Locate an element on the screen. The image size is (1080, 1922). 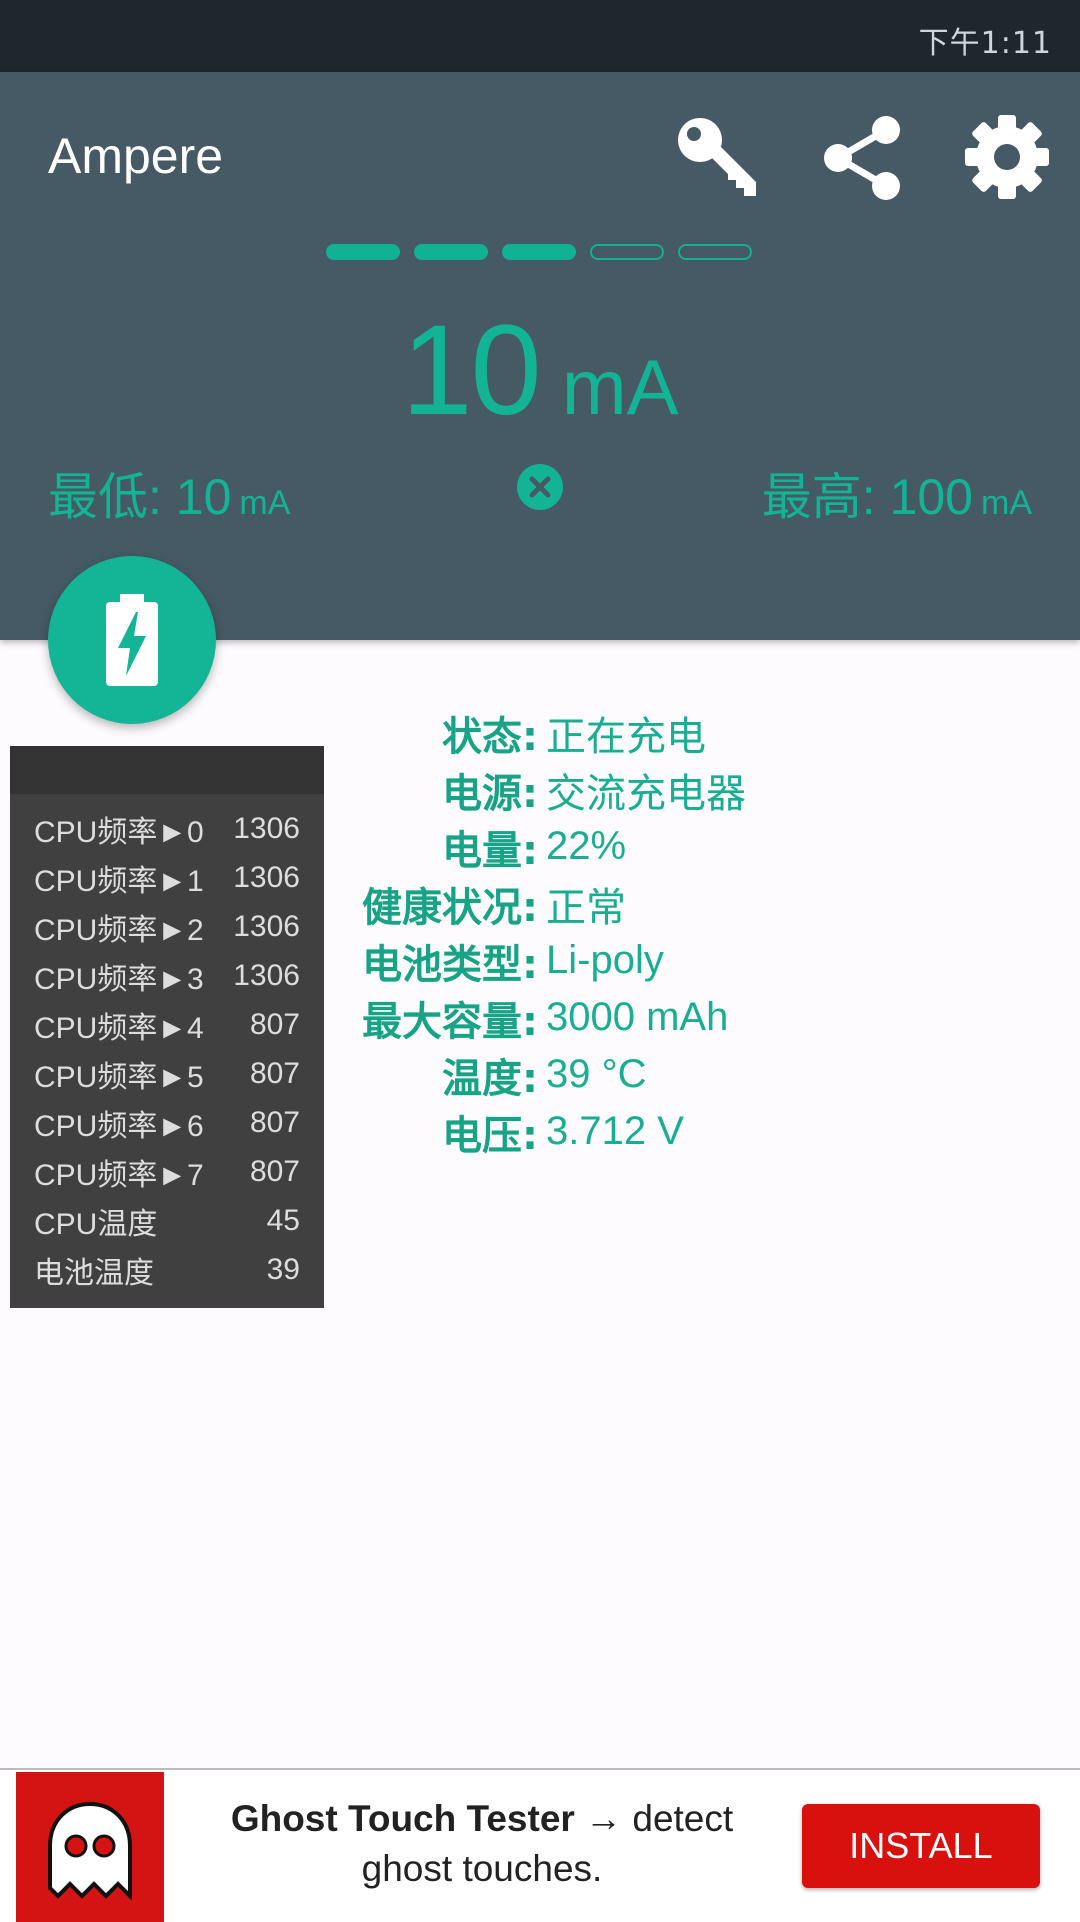
current-reading: 10 mA is located at coordinates (540, 370).